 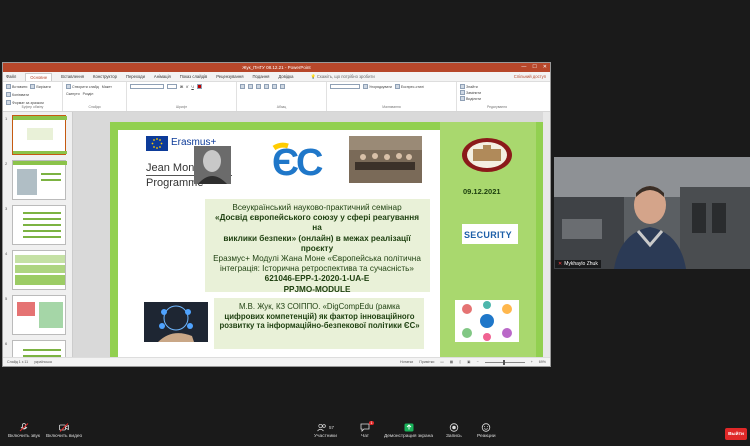 I want to click on zoom-in-icon: +, so click(x=532, y=362).